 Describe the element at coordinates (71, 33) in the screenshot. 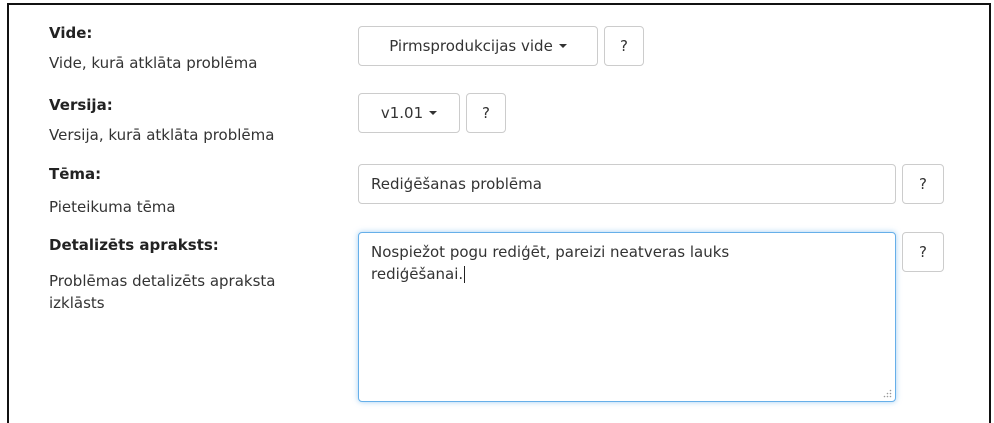

I see `vide-label: Vide:` at that location.